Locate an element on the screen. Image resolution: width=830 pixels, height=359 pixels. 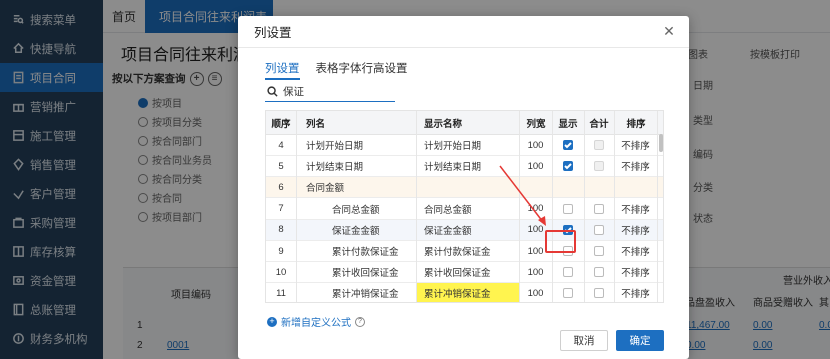
col-name-cell: 累计付款保证金 is located at coordinates (365, 252).